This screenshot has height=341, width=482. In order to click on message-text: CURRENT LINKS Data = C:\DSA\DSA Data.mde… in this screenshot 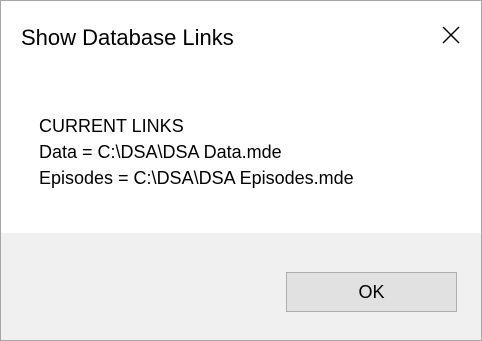, I will do `click(196, 152)`.